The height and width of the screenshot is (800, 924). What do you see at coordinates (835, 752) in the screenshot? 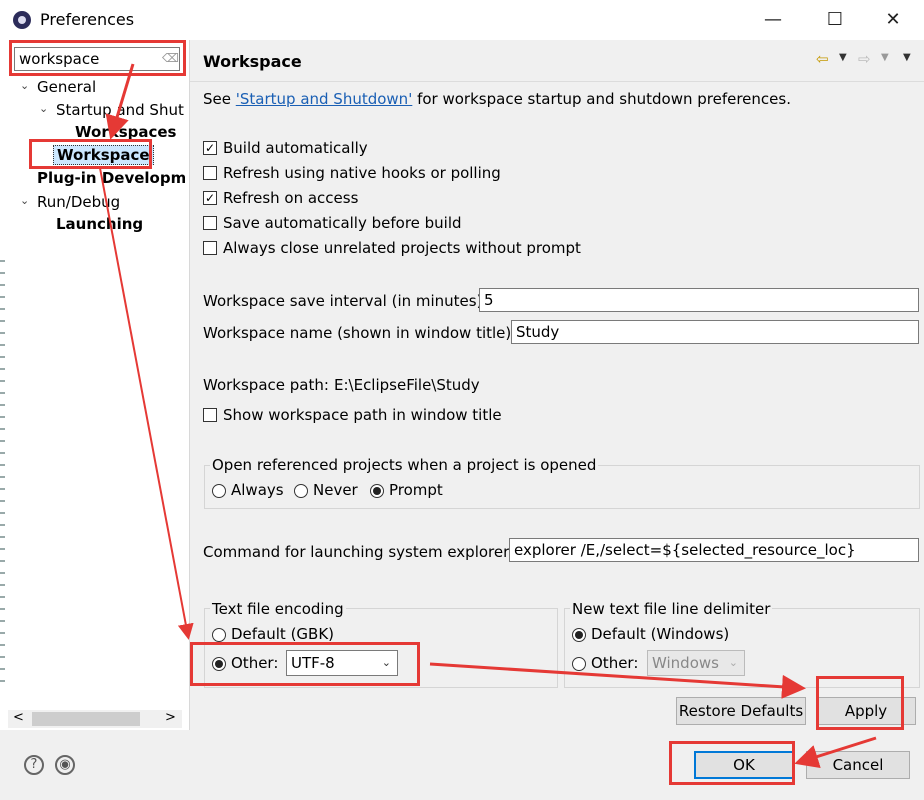
I see `arrow-apply-to-ok` at bounding box center [835, 752].